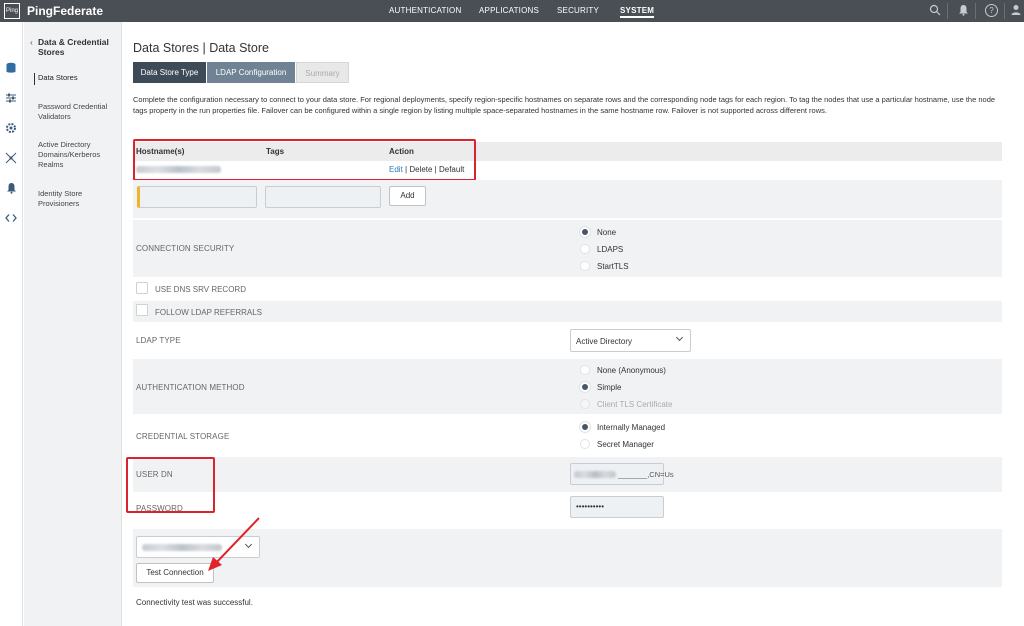  I want to click on network-icon, so click(11, 159).